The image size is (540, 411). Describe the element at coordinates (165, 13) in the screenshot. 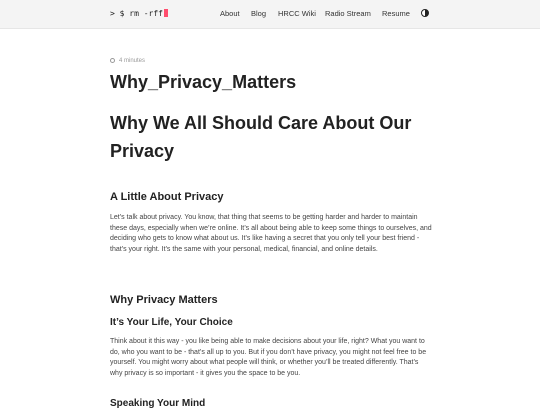

I see `cursor-icon` at that location.